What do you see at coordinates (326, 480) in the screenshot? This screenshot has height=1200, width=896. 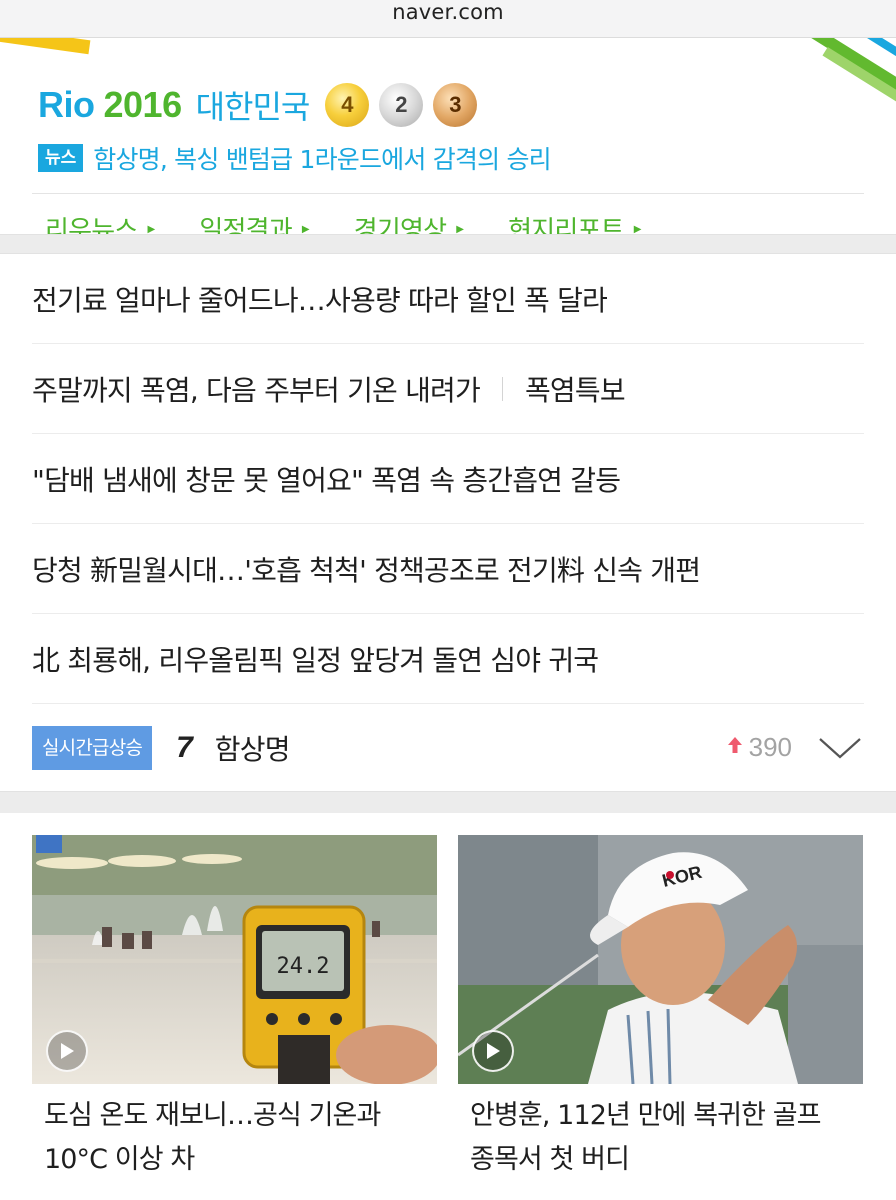 I see `headline-text: "담배 냄새에 창문 못 열어요" 폭염 속 층간흡연 갈등` at bounding box center [326, 480].